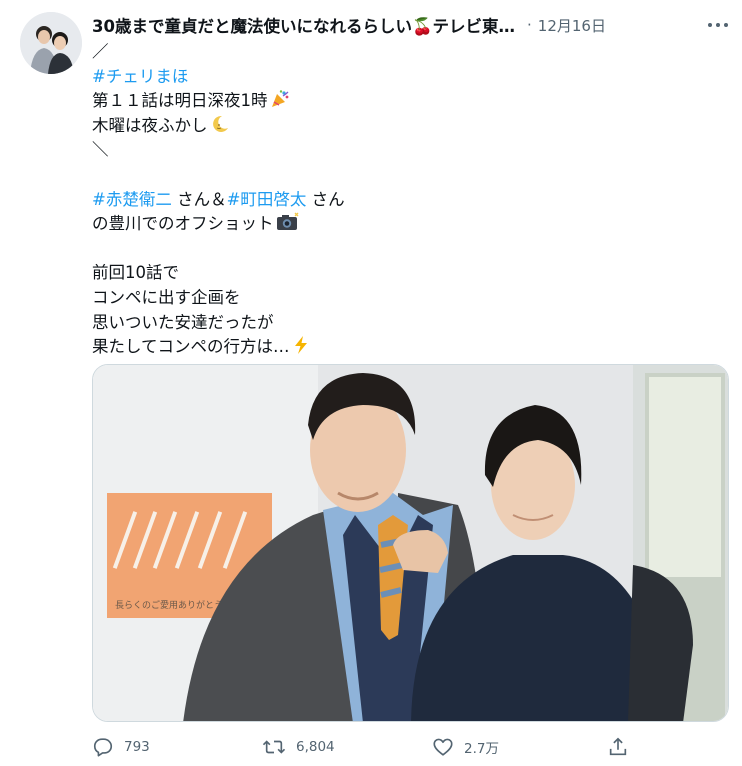  Describe the element at coordinates (274, 747) in the screenshot. I see `retweet-icon` at that location.